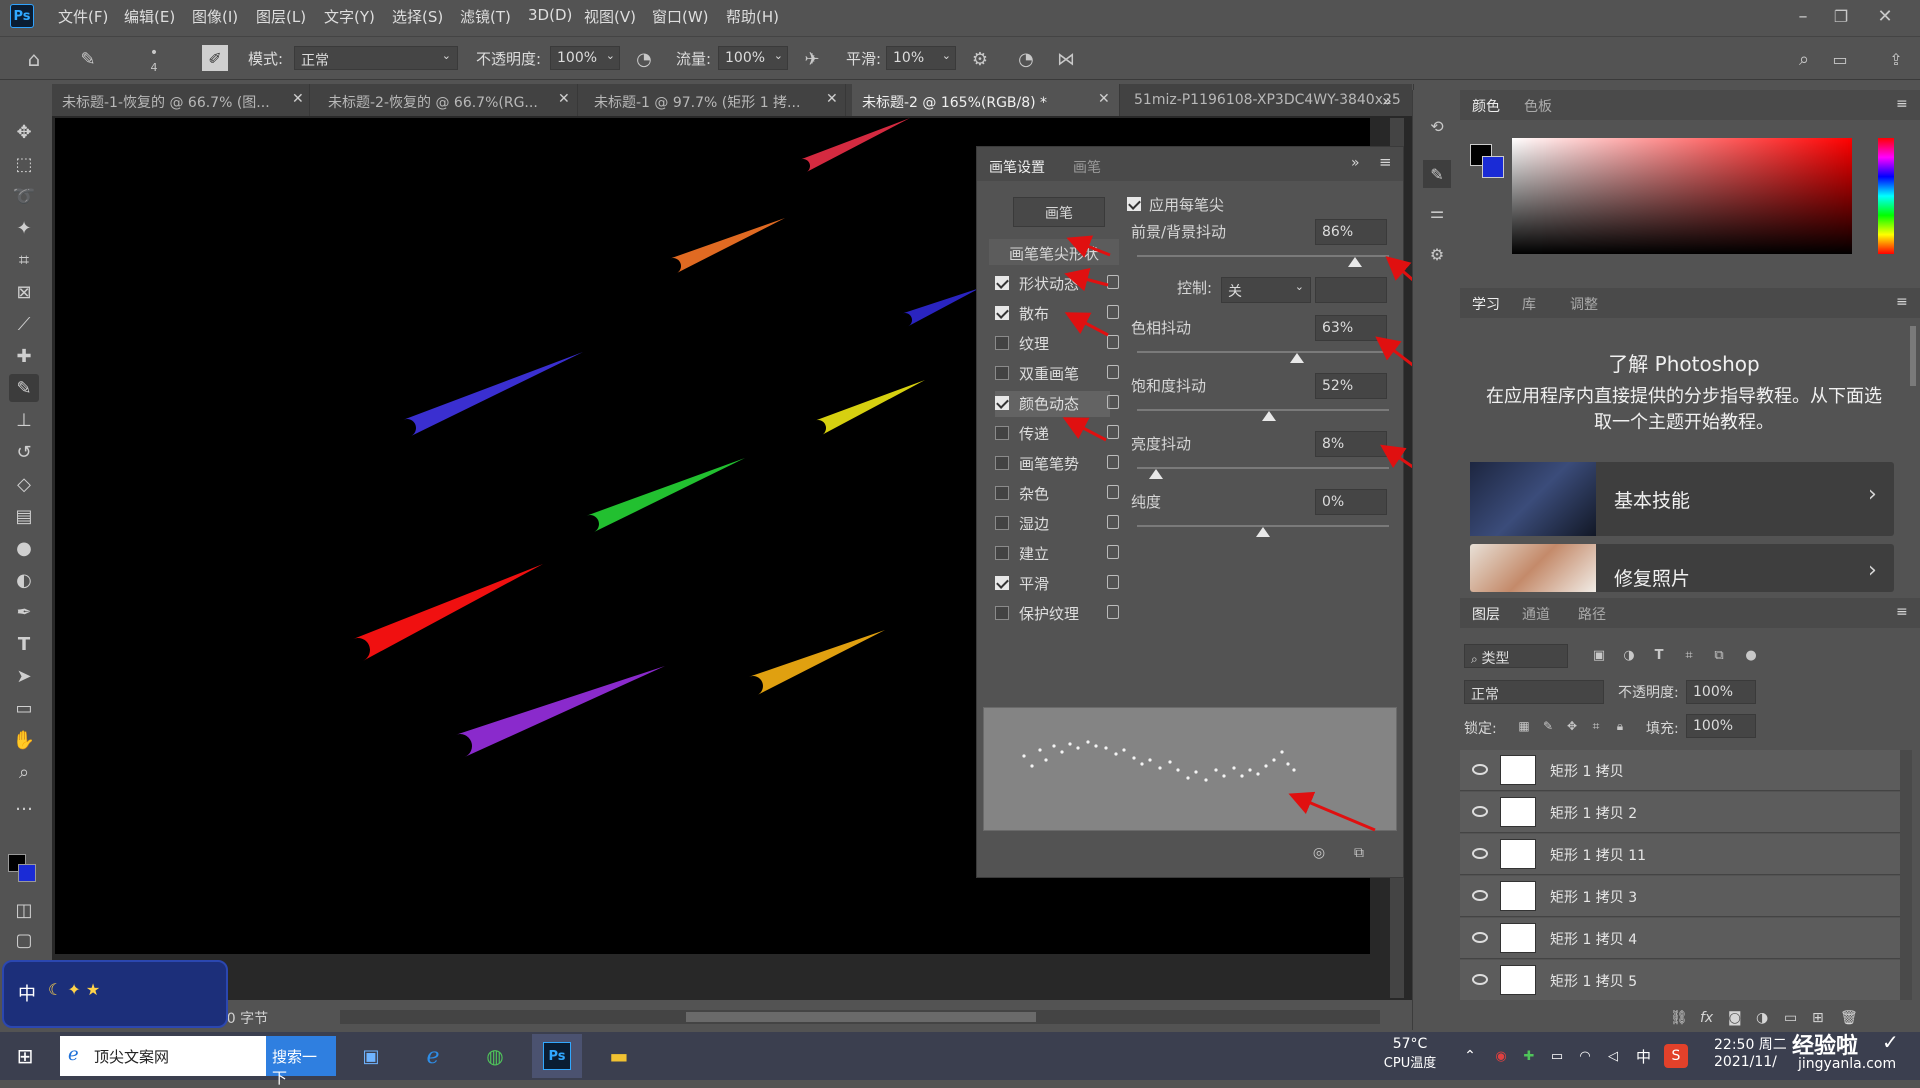 The width and height of the screenshot is (1920, 1088). Describe the element at coordinates (986, 100) in the screenshot. I see `tab-doc-4-active: 未标题-2 @ 165%(RGB/8) *` at that location.